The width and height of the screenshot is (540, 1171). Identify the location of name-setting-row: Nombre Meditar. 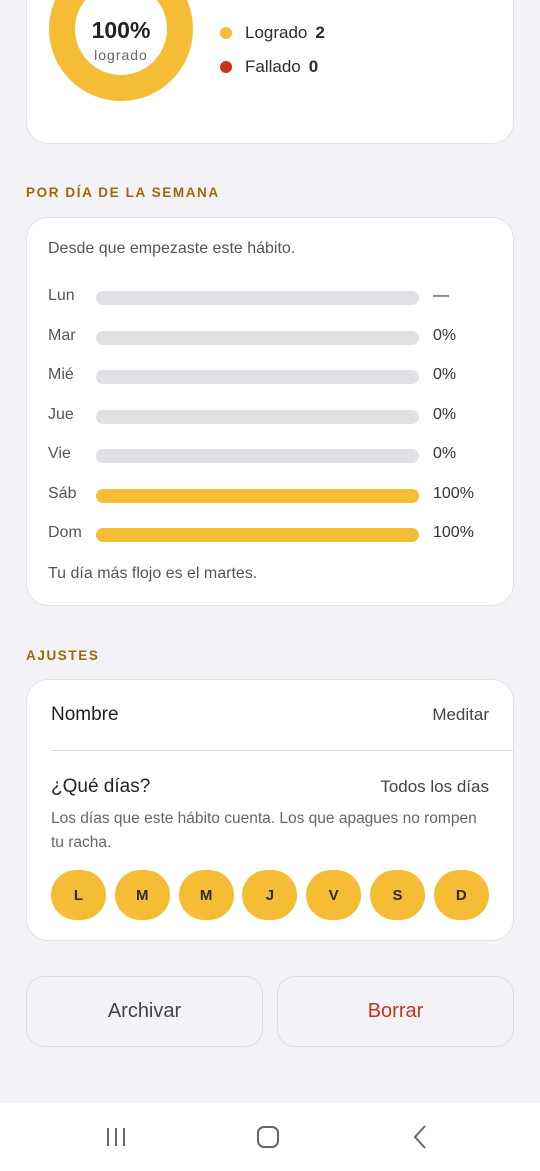
(270, 715).